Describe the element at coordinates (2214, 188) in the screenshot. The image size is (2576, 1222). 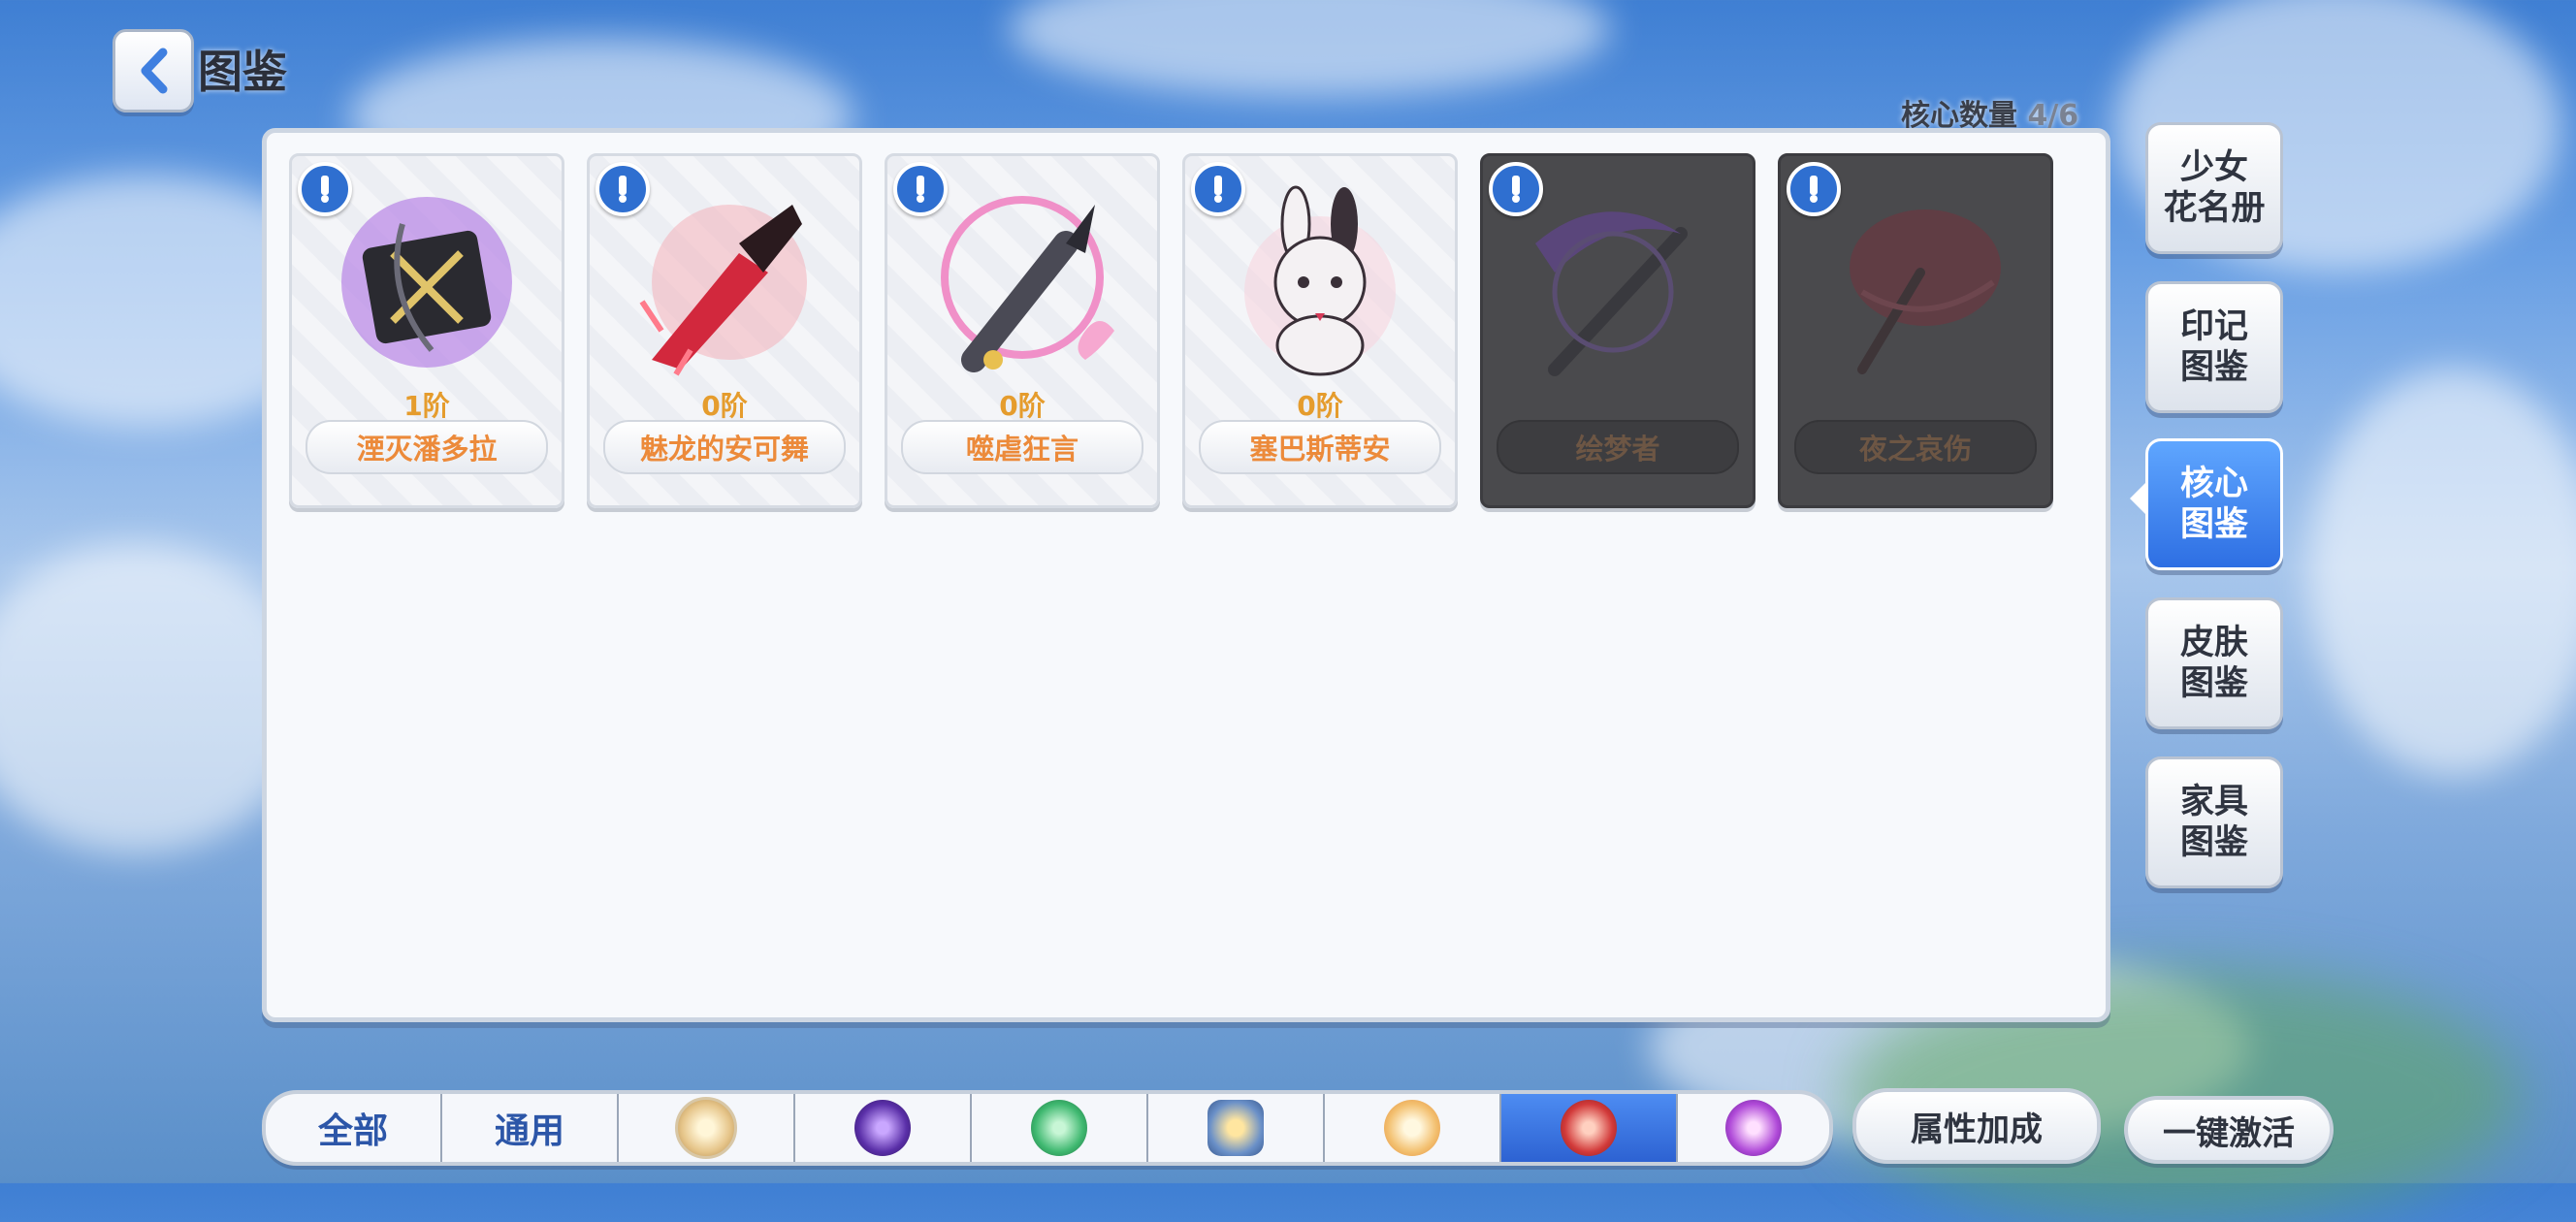
I see `tab-girl-roster: 少女 花名册` at that location.